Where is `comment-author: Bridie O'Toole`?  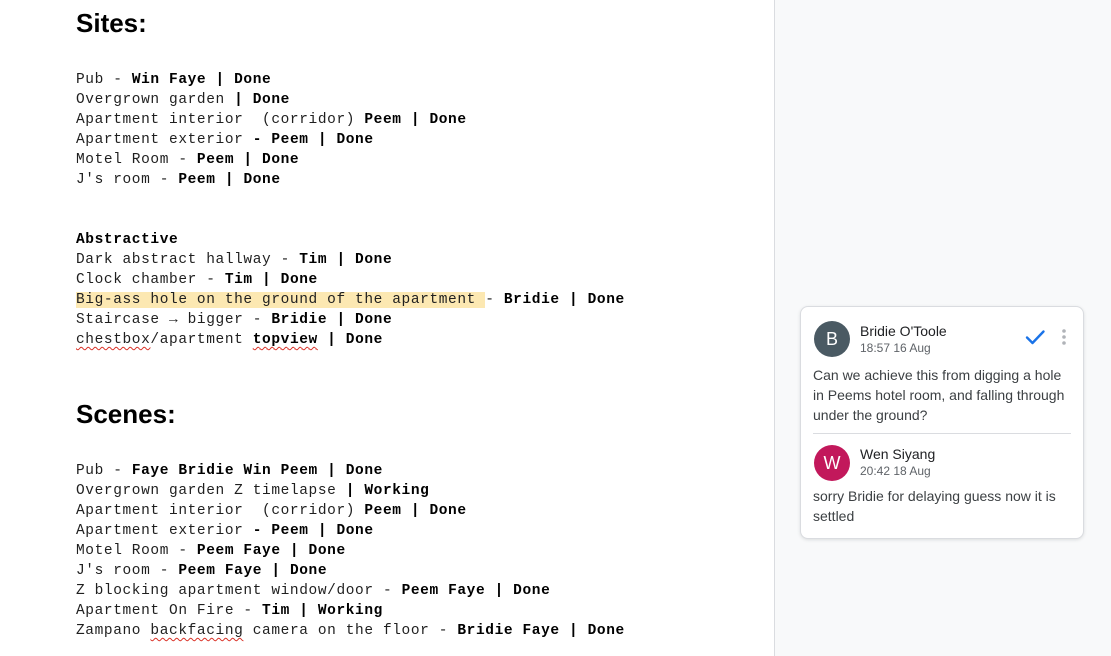
comment-author: Bridie O'Toole is located at coordinates (903, 331).